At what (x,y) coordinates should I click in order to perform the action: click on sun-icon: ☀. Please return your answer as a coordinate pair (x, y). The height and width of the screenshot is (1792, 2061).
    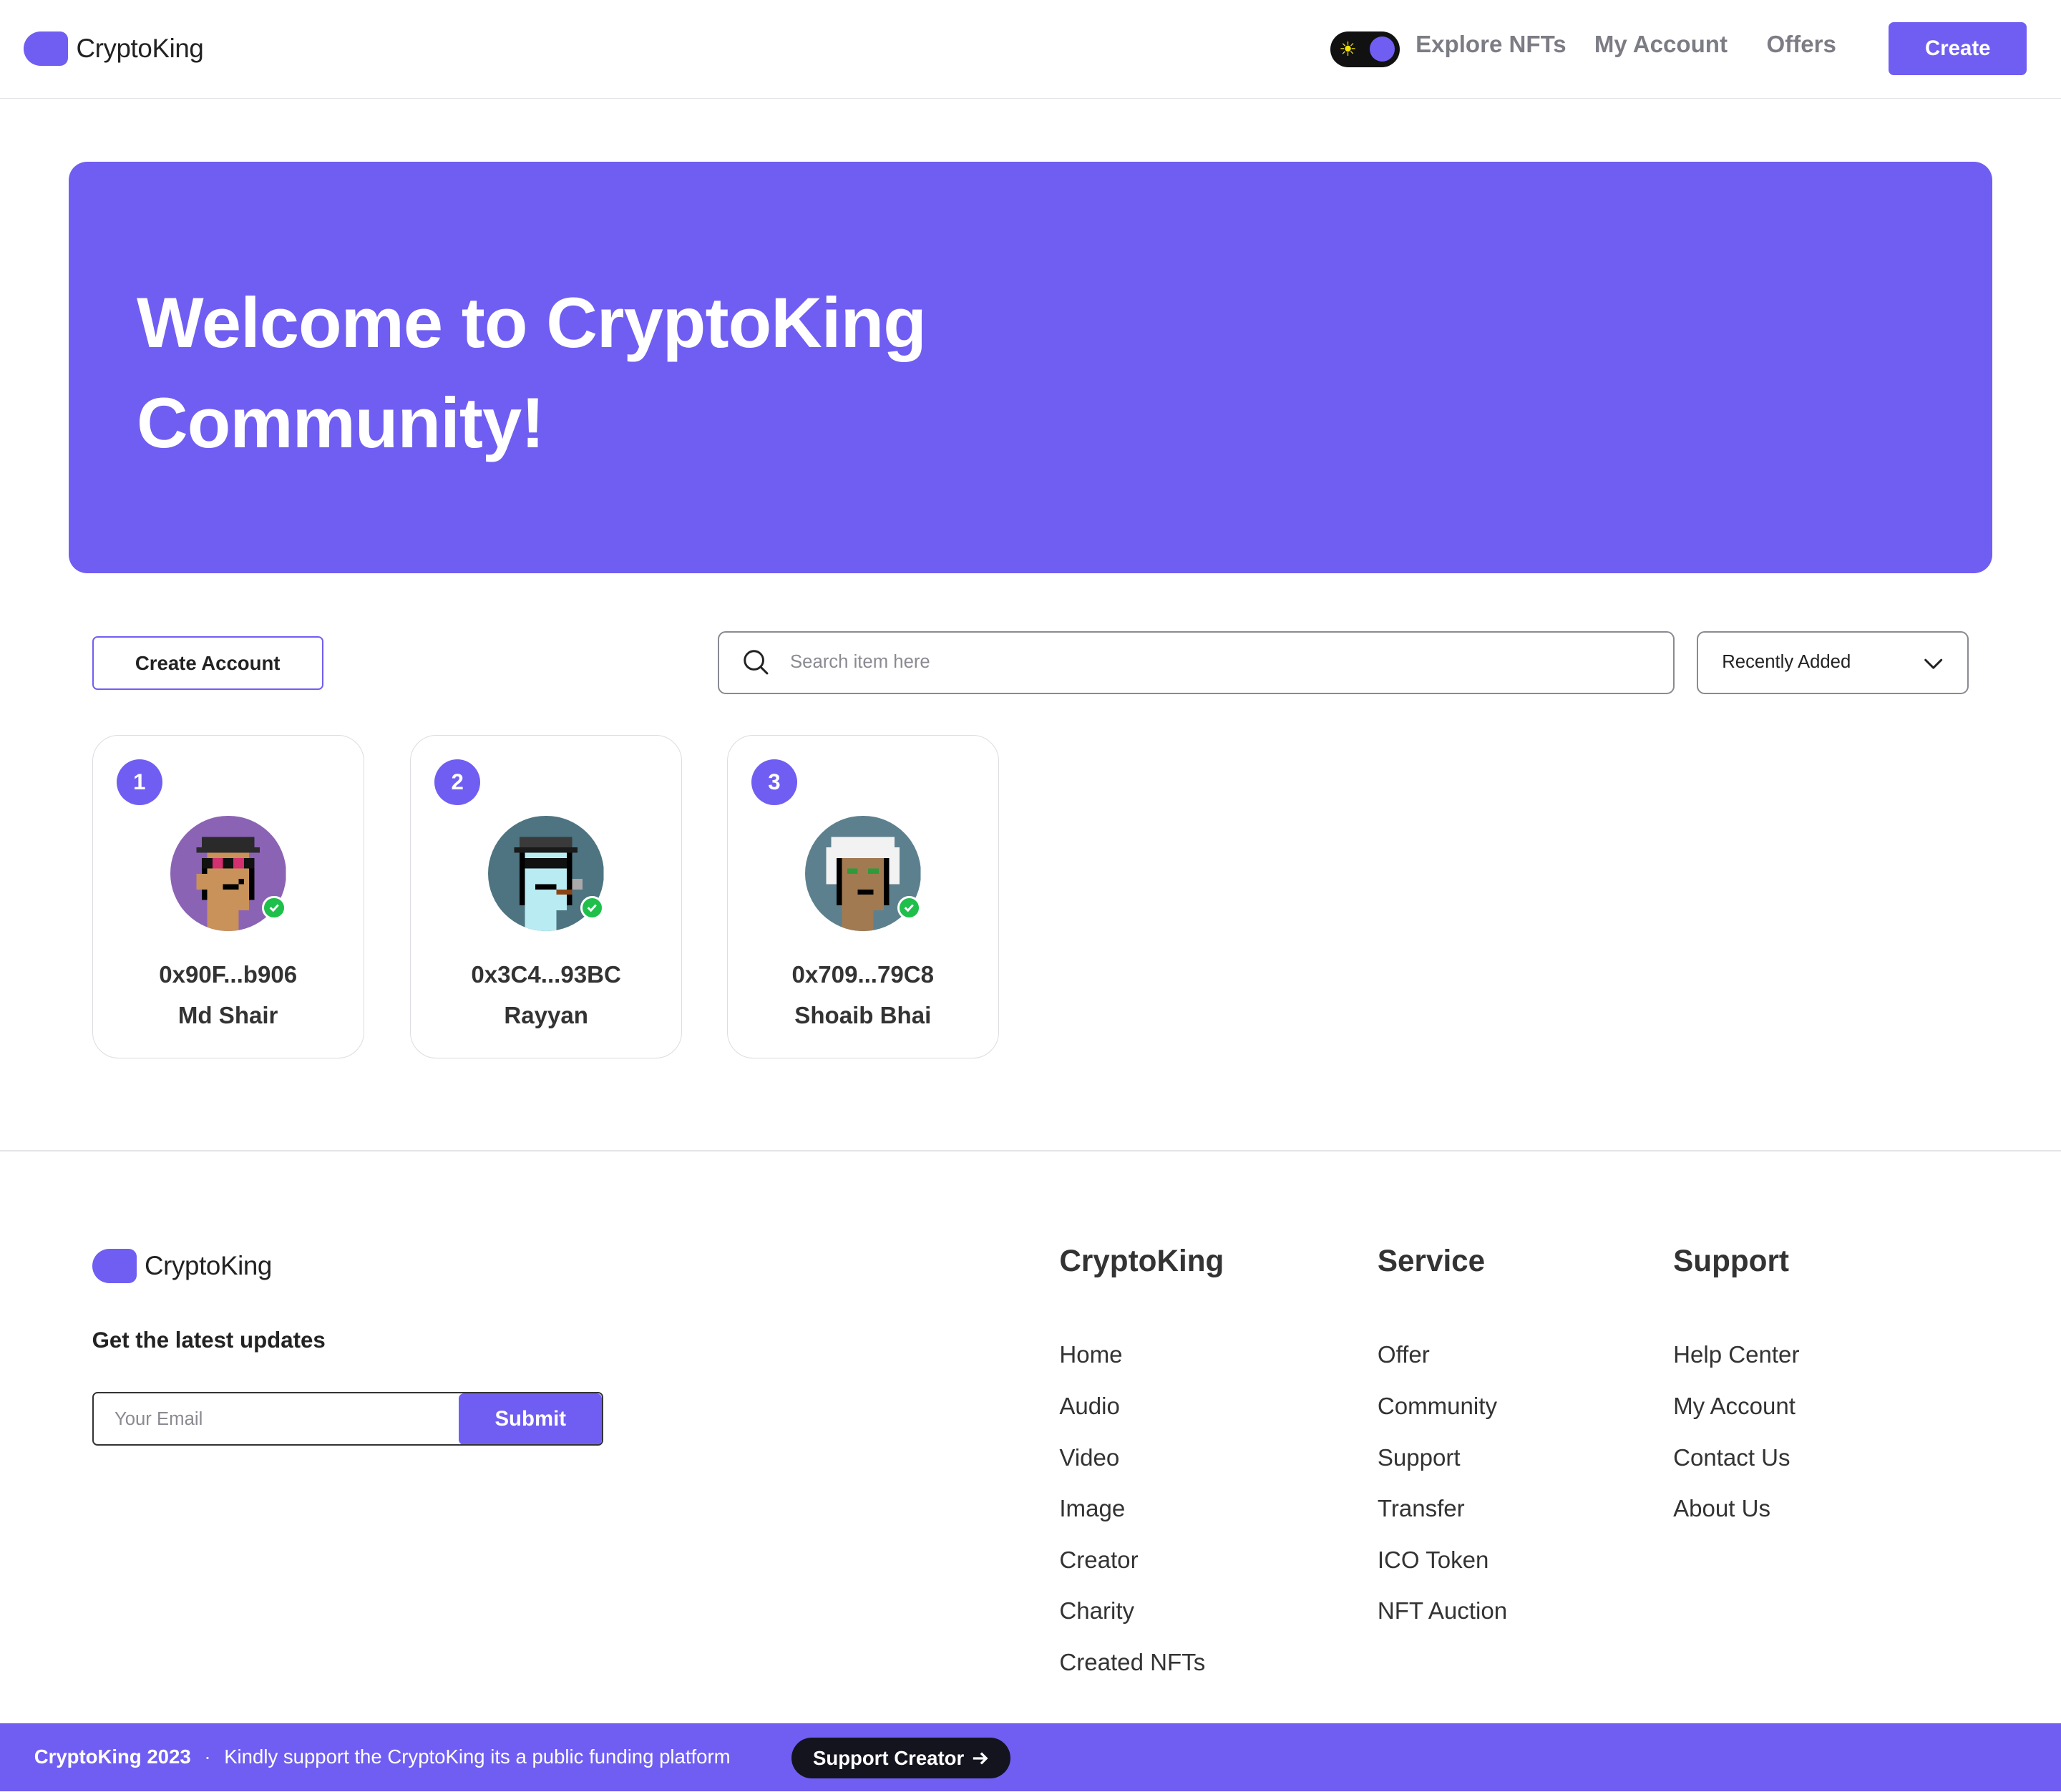
    Looking at the image, I should click on (1348, 50).